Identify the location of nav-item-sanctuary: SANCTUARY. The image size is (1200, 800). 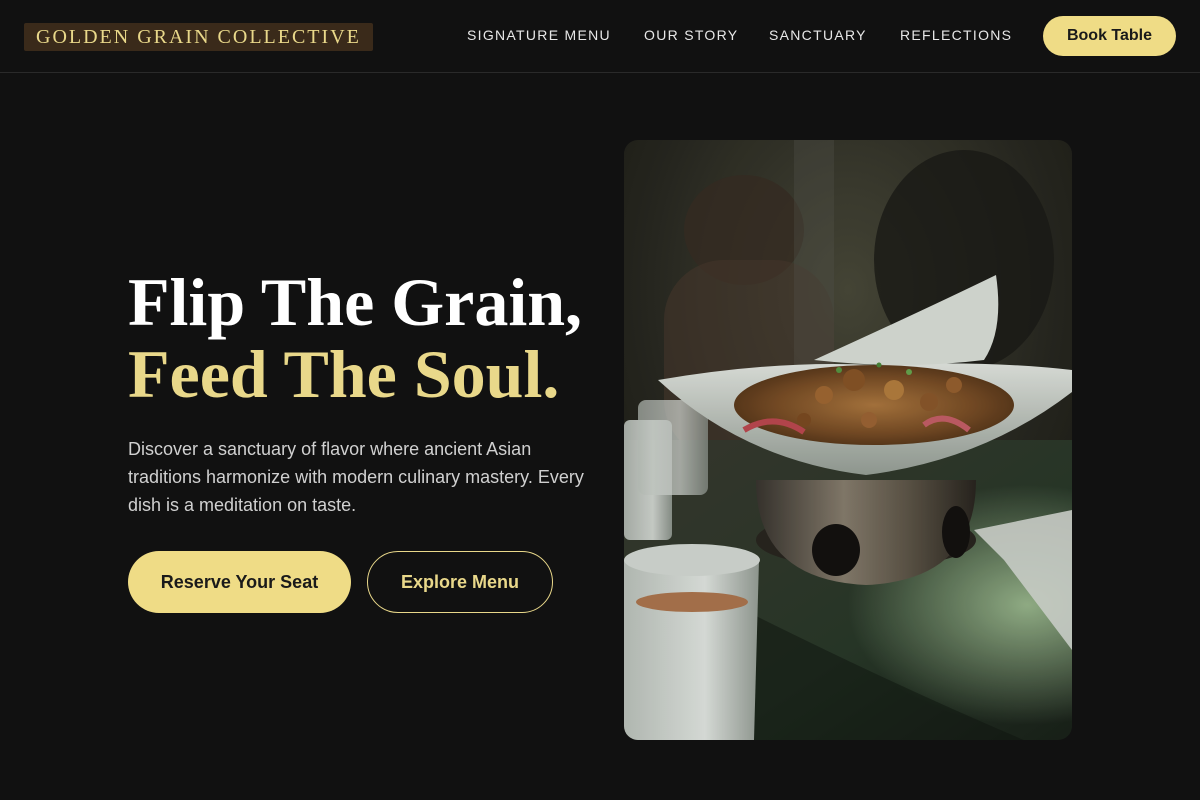
(818, 35).